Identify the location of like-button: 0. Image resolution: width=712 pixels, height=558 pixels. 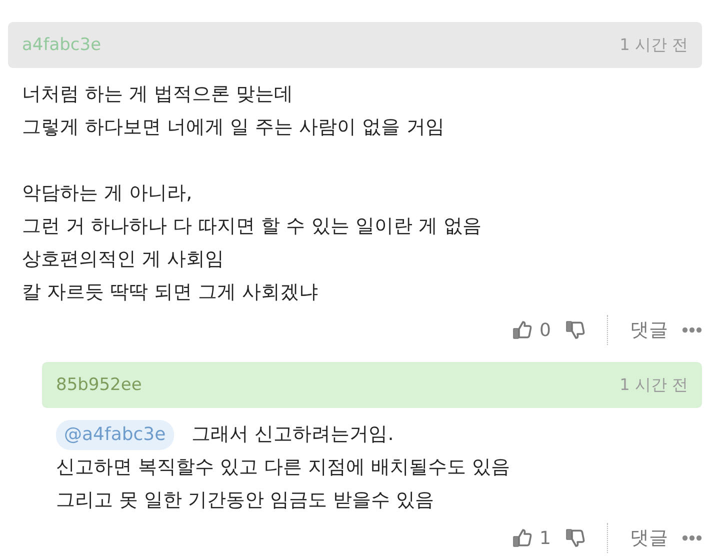
(531, 330).